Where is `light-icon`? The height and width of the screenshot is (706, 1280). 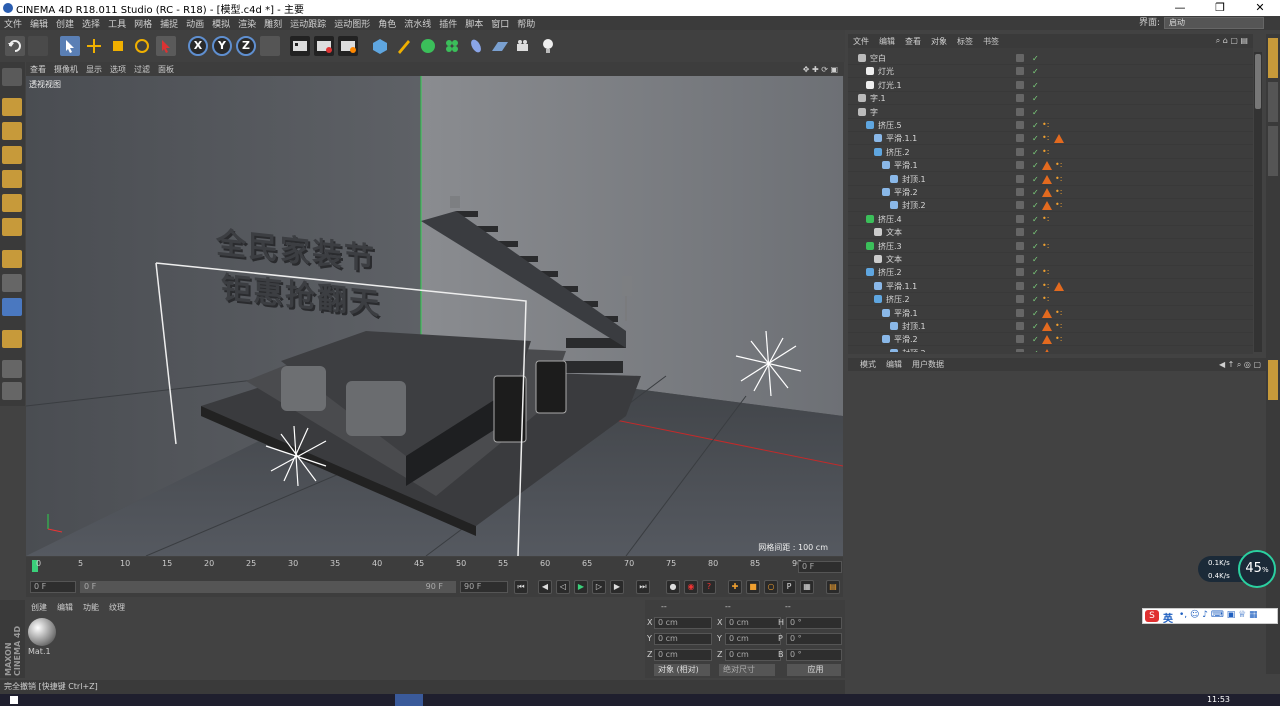
light-icon is located at coordinates (548, 46).